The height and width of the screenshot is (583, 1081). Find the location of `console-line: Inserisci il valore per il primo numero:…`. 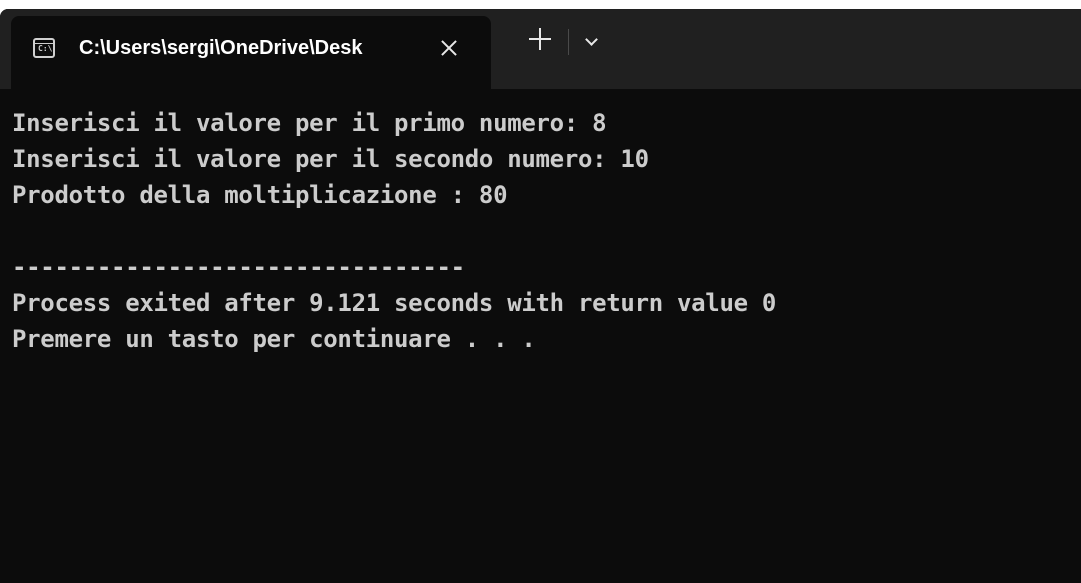

console-line: Inserisci il valore per il primo numero:… is located at coordinates (309, 123).